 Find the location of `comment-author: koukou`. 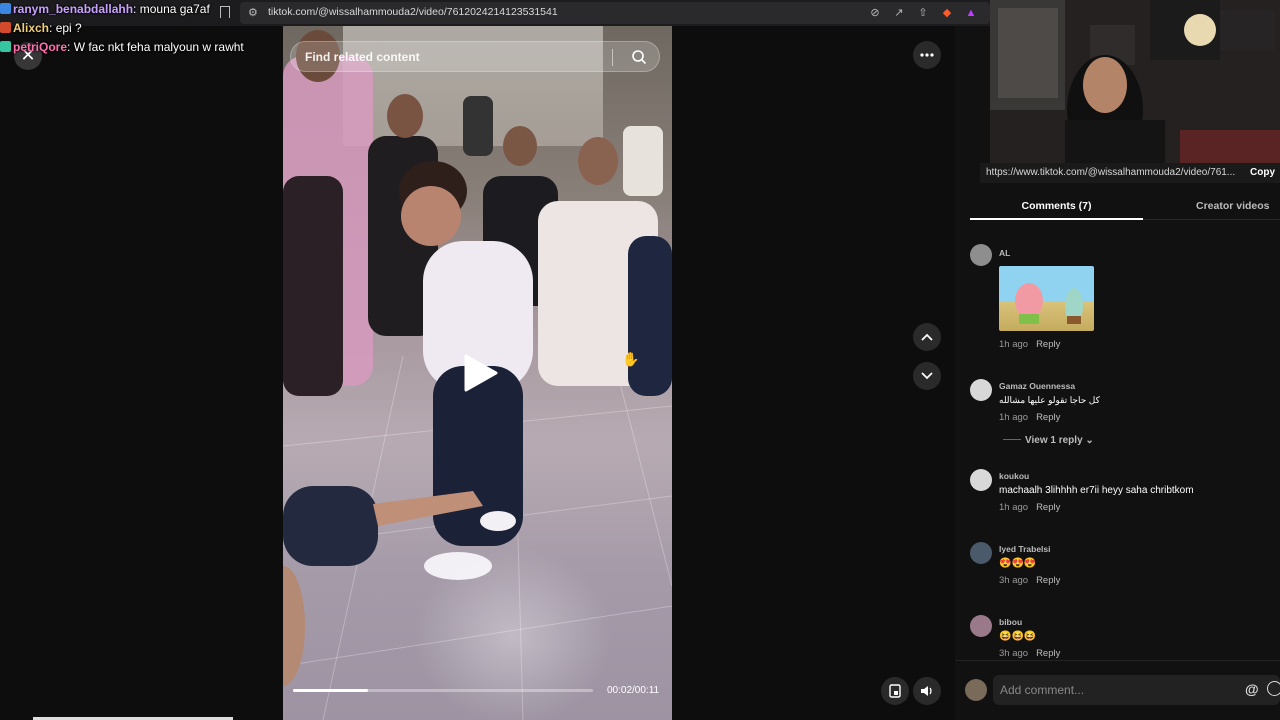

comment-author: koukou is located at coordinates (1014, 476).